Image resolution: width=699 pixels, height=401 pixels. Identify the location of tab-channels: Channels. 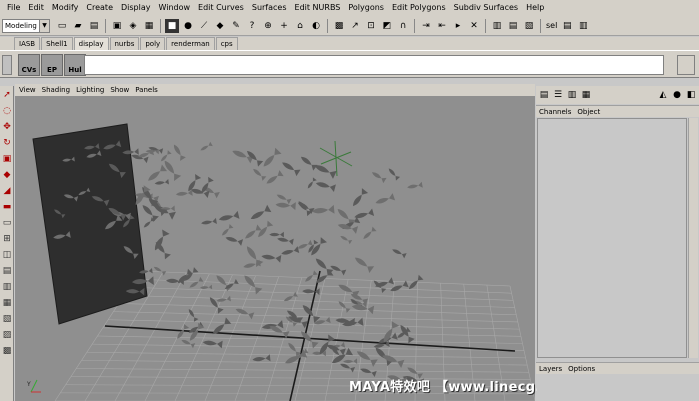
(555, 112).